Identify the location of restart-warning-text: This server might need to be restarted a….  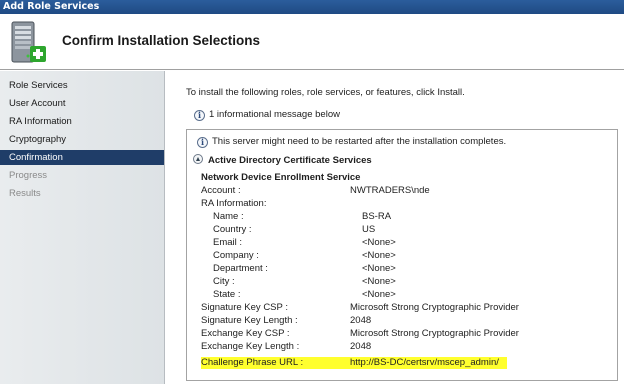
(359, 141).